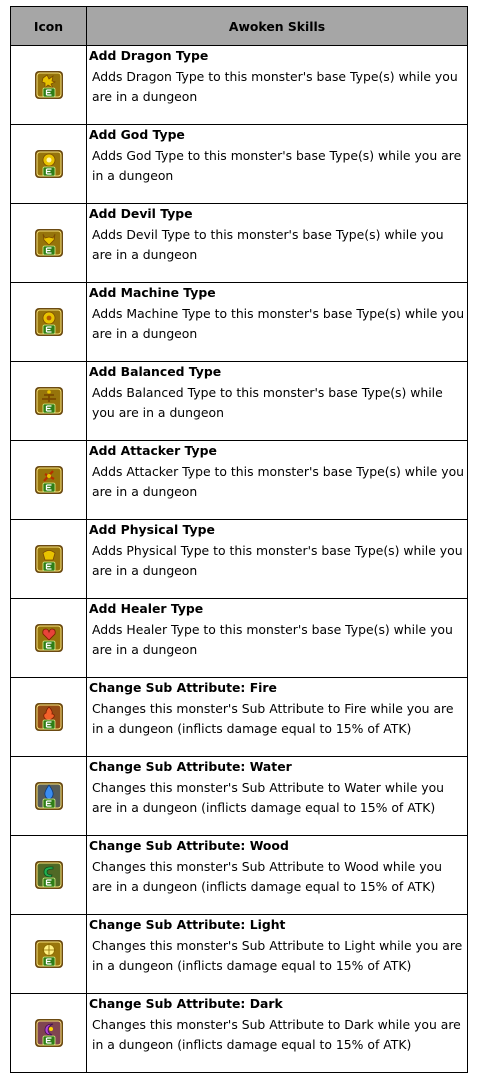  Describe the element at coordinates (183, 687) in the screenshot. I see `skill-title: Change Sub Attribute: Fire` at that location.